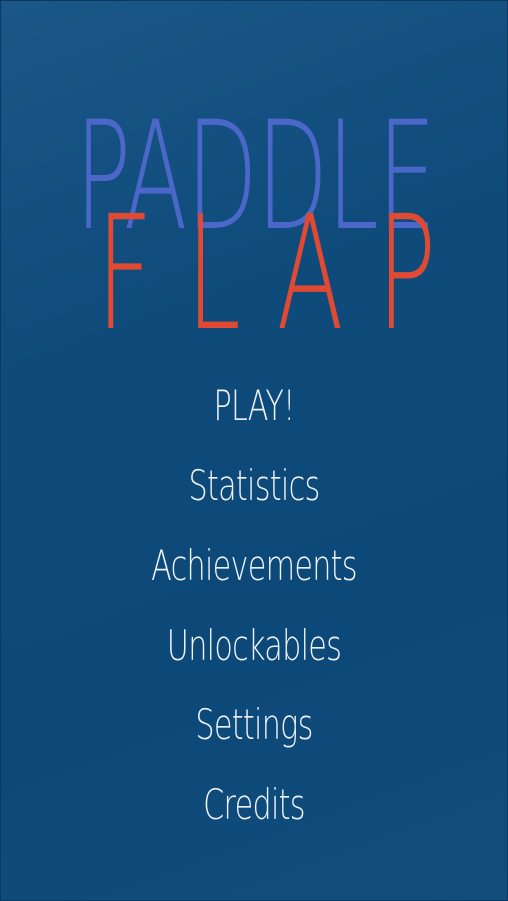 The height and width of the screenshot is (901, 508). I want to click on unlockables-button: Unlockables, so click(254, 645).